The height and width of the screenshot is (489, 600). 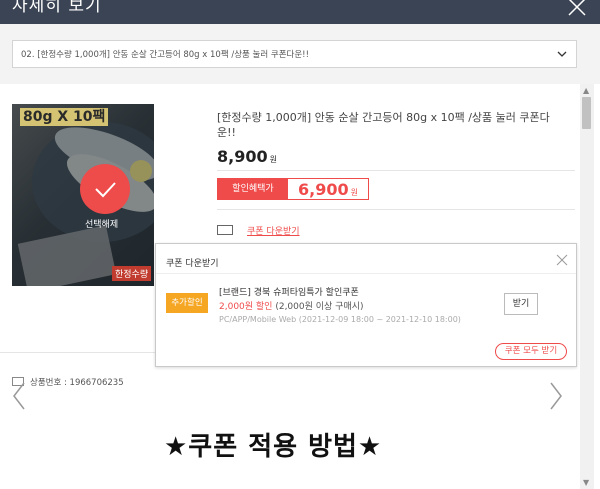 I want to click on coupon-howto-heading: ★쿠폰 적용 방법★, so click(x=273, y=447).